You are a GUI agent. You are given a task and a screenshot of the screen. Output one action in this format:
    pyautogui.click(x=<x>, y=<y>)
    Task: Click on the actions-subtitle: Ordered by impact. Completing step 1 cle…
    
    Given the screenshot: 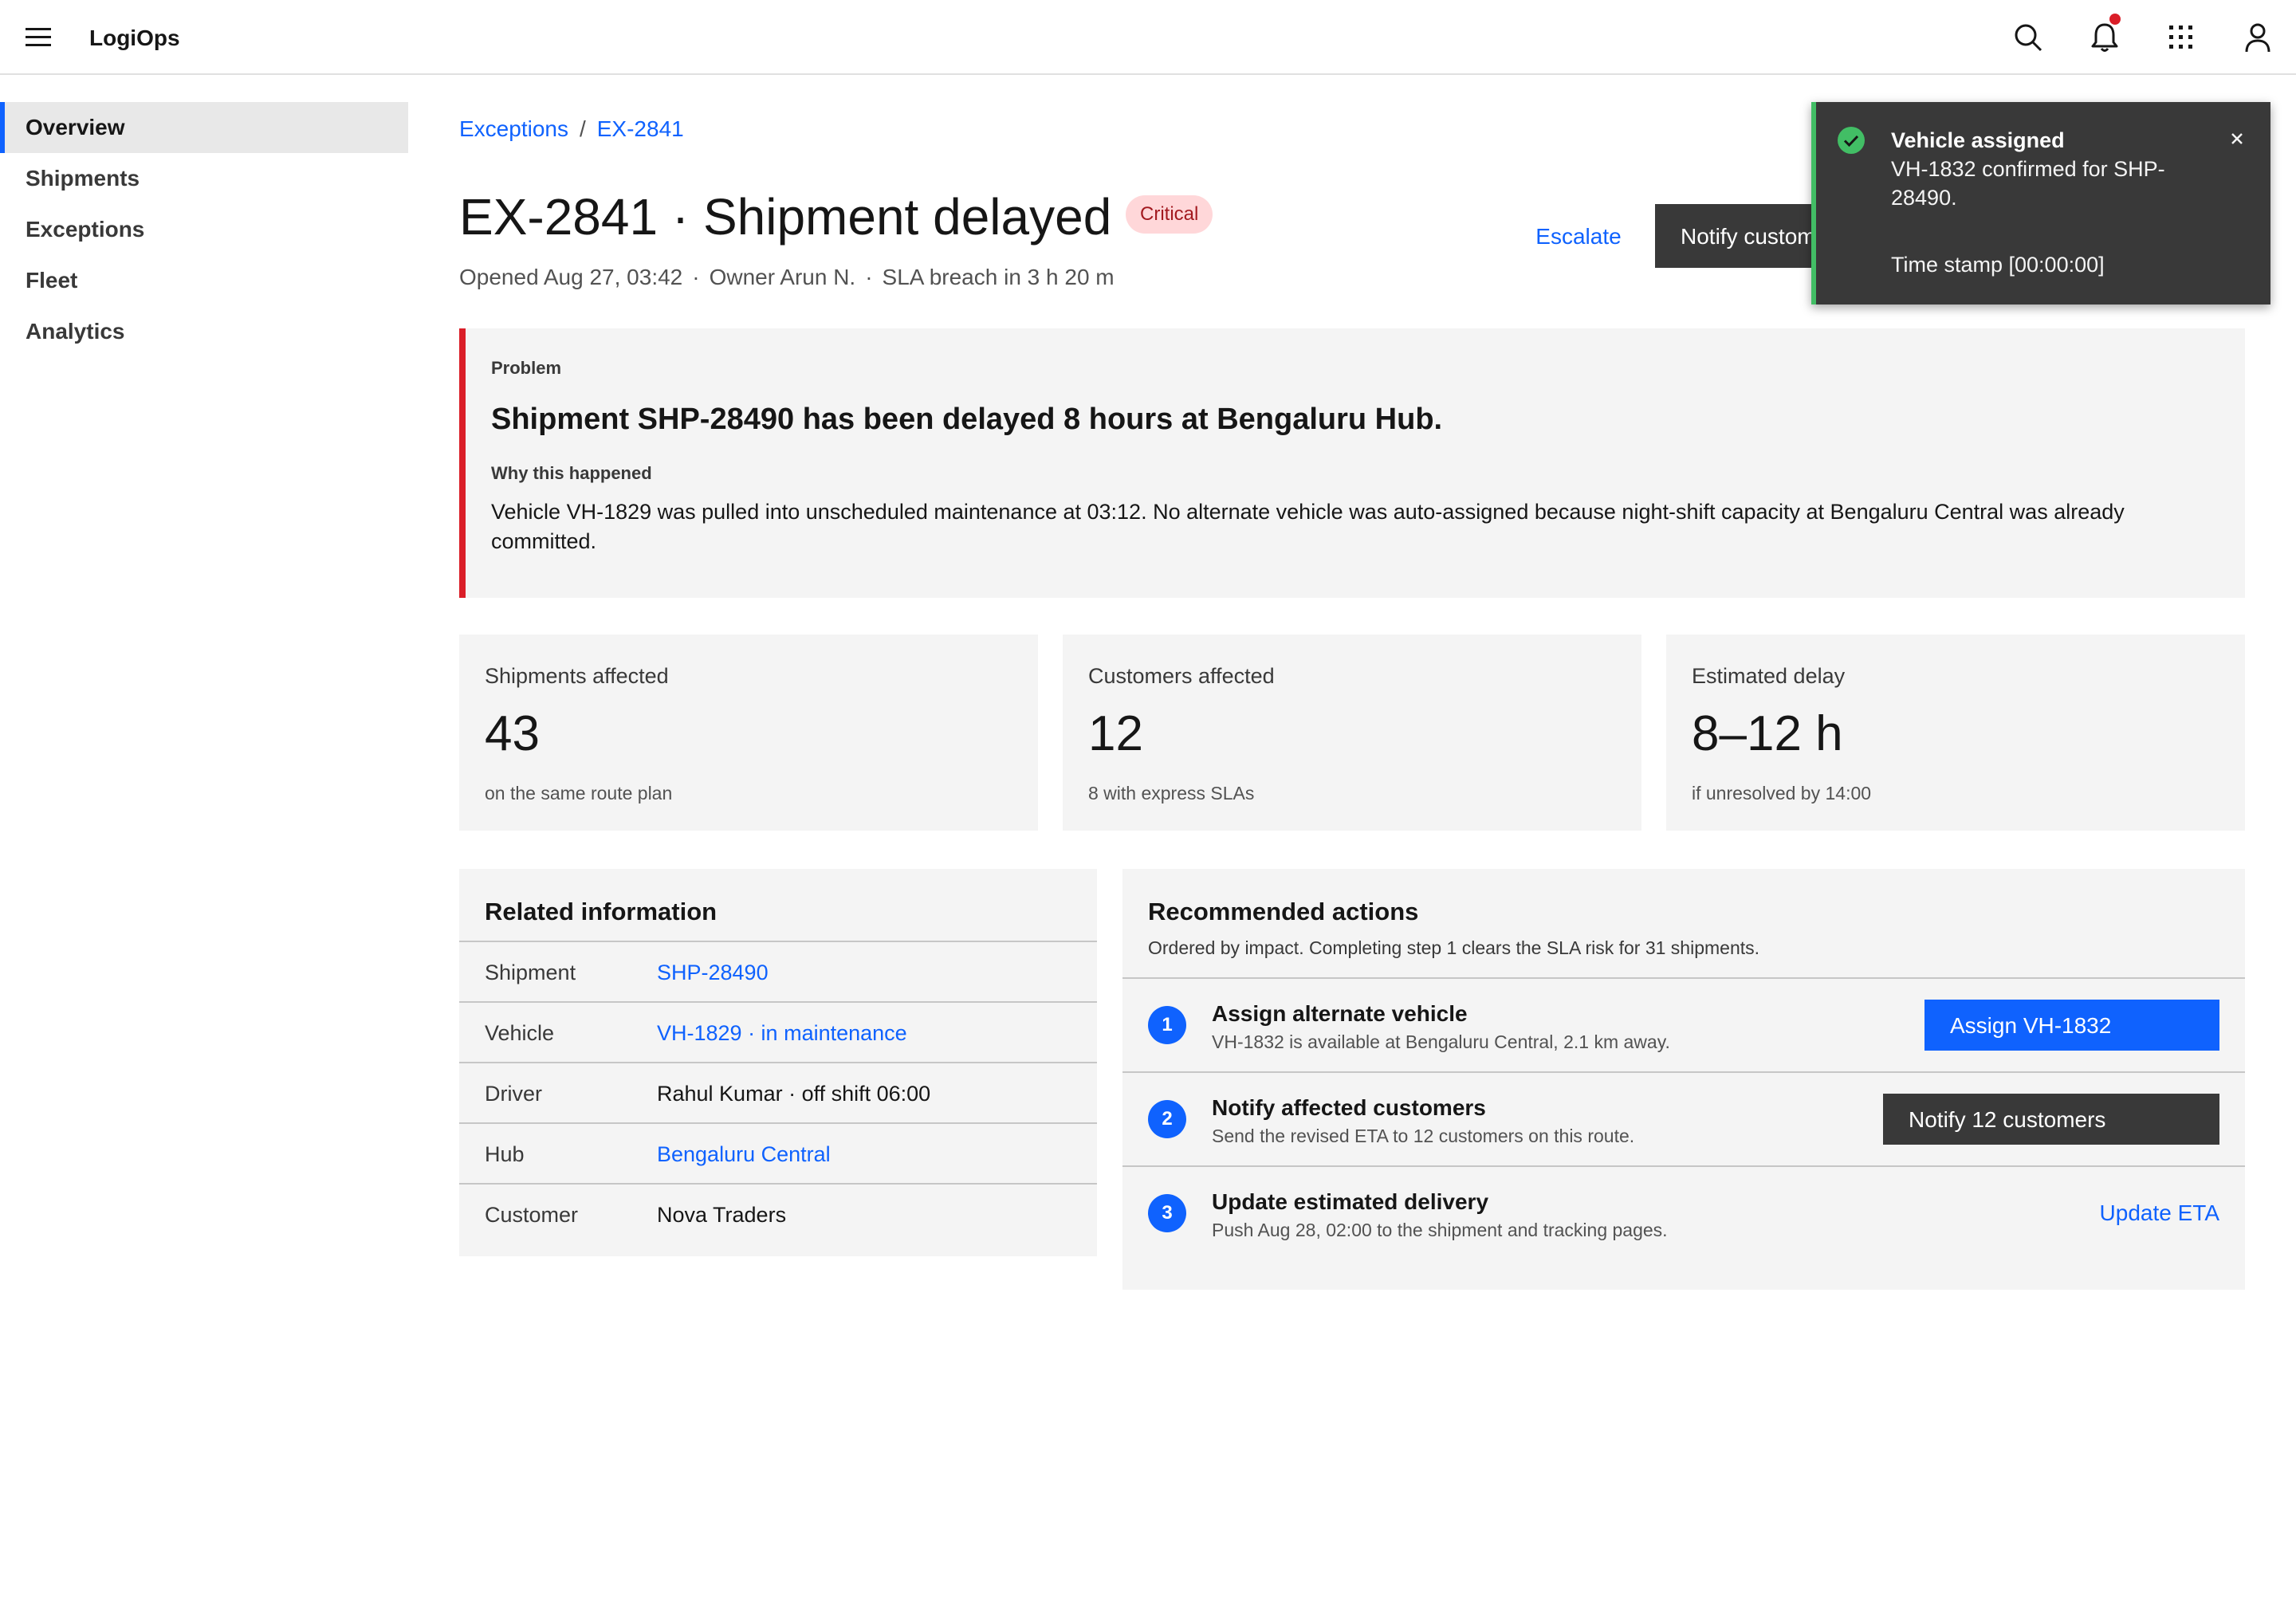 What is the action you would take?
    pyautogui.click(x=1454, y=948)
    